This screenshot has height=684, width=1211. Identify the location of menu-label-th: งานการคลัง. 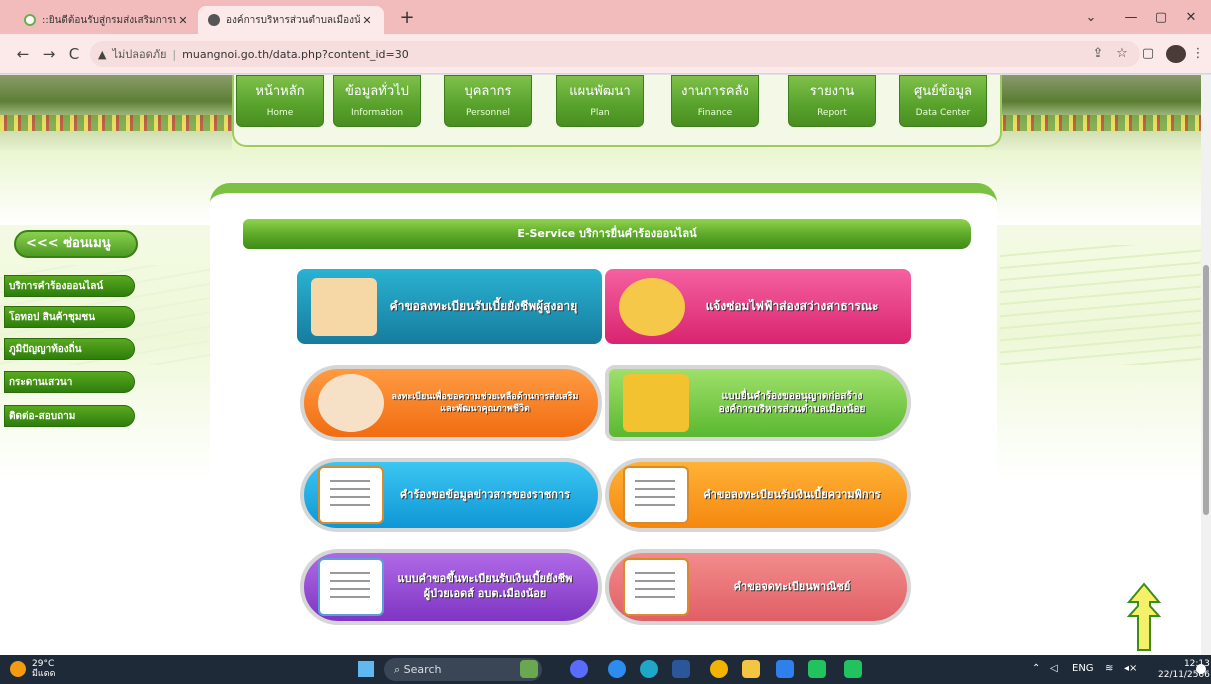
(715, 91).